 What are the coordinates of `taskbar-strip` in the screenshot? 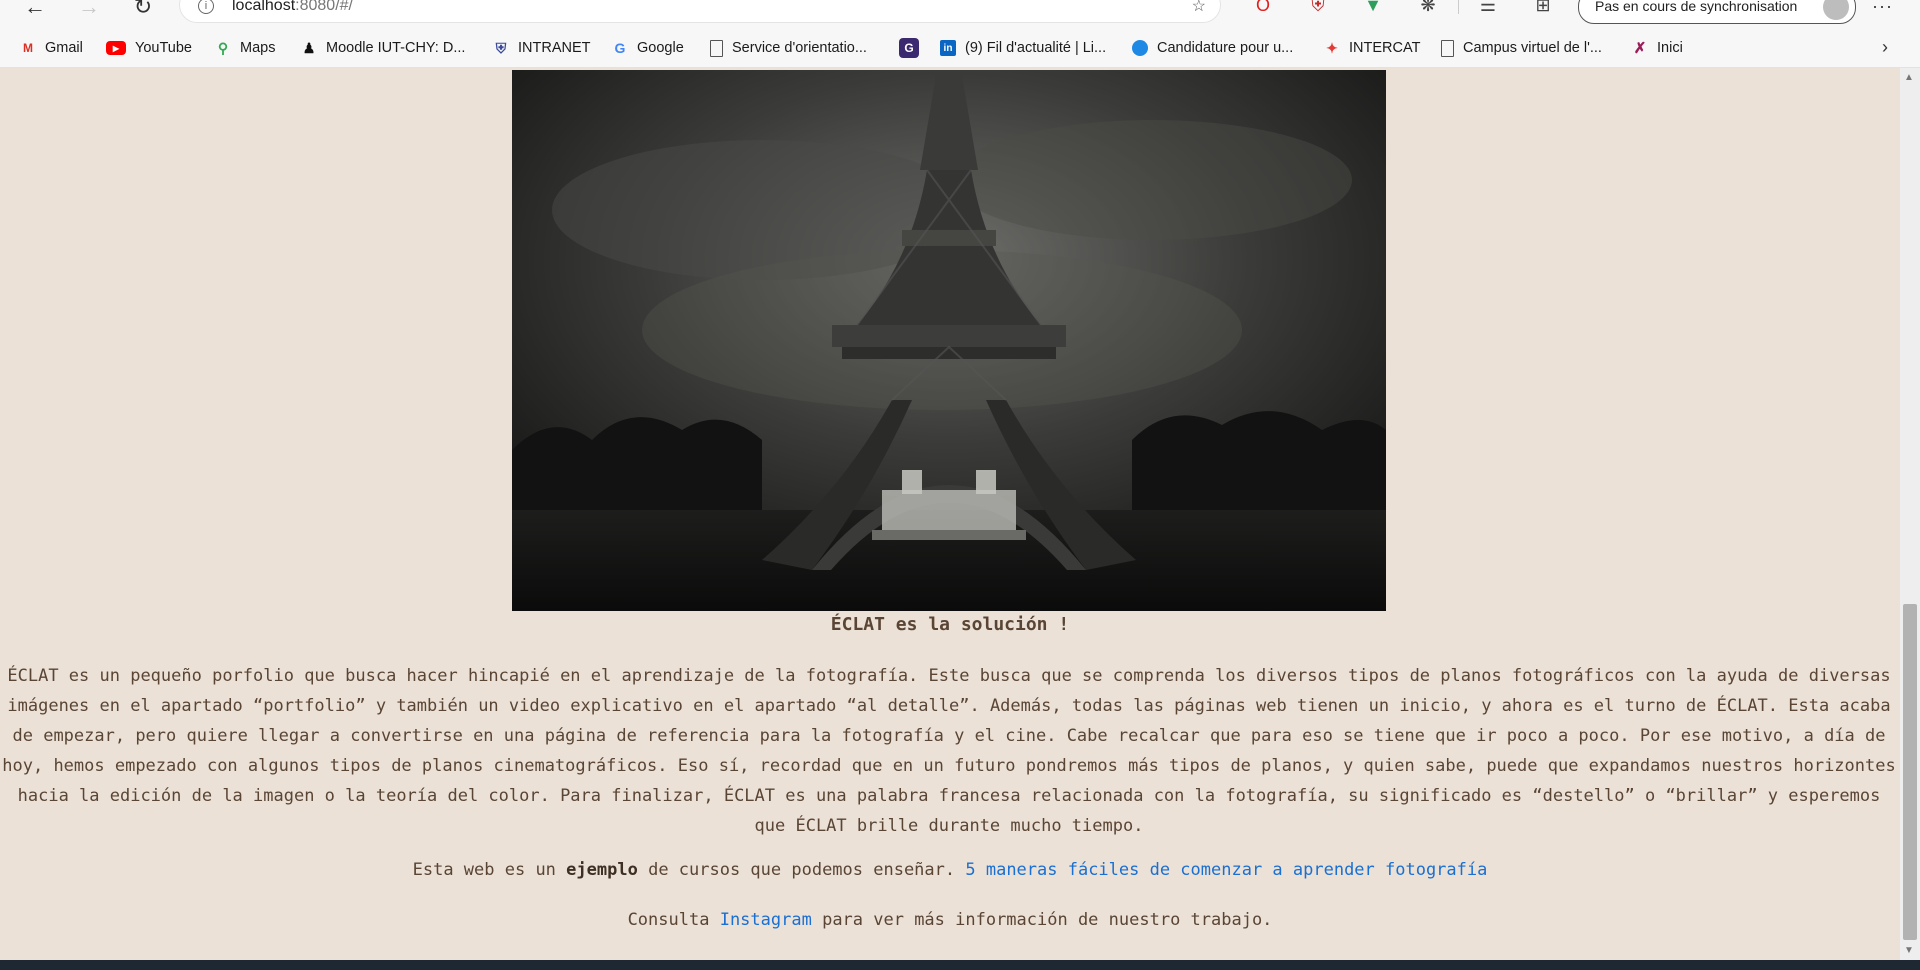 It's located at (960, 965).